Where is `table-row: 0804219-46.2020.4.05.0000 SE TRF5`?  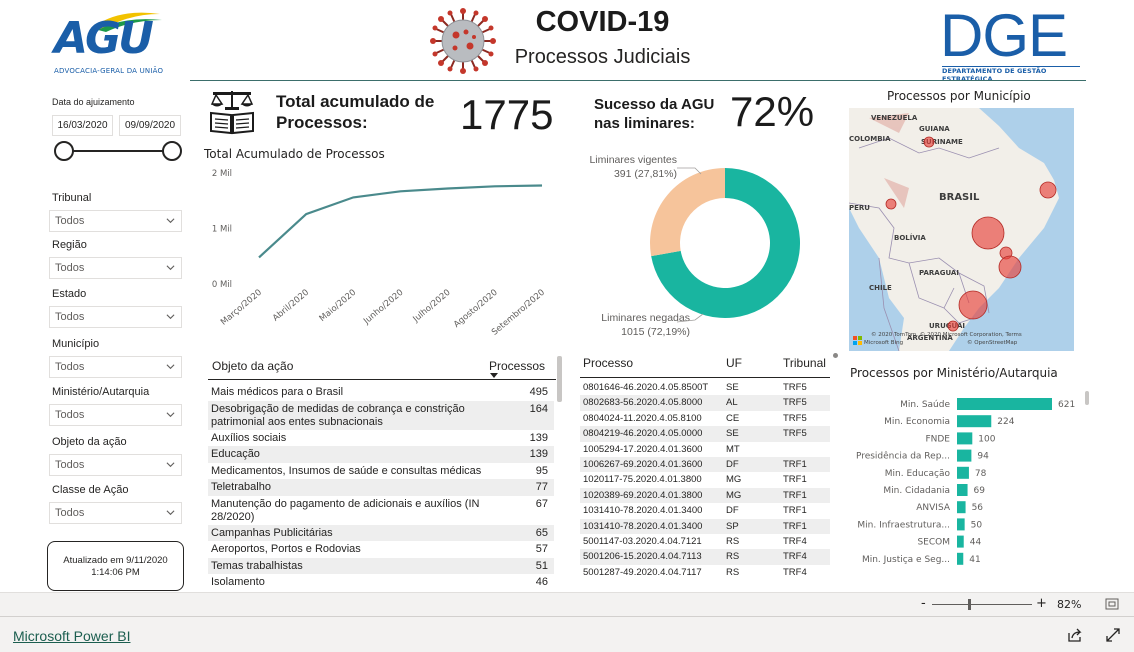 table-row: 0804219-46.2020.4.05.0000 SE TRF5 is located at coordinates (705, 434).